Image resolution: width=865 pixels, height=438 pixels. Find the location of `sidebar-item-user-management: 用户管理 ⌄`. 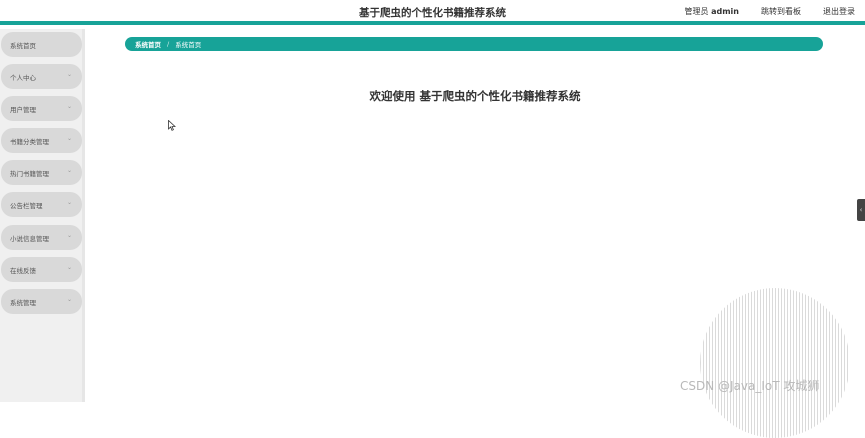

sidebar-item-user-management: 用户管理 ⌄ is located at coordinates (41, 108).